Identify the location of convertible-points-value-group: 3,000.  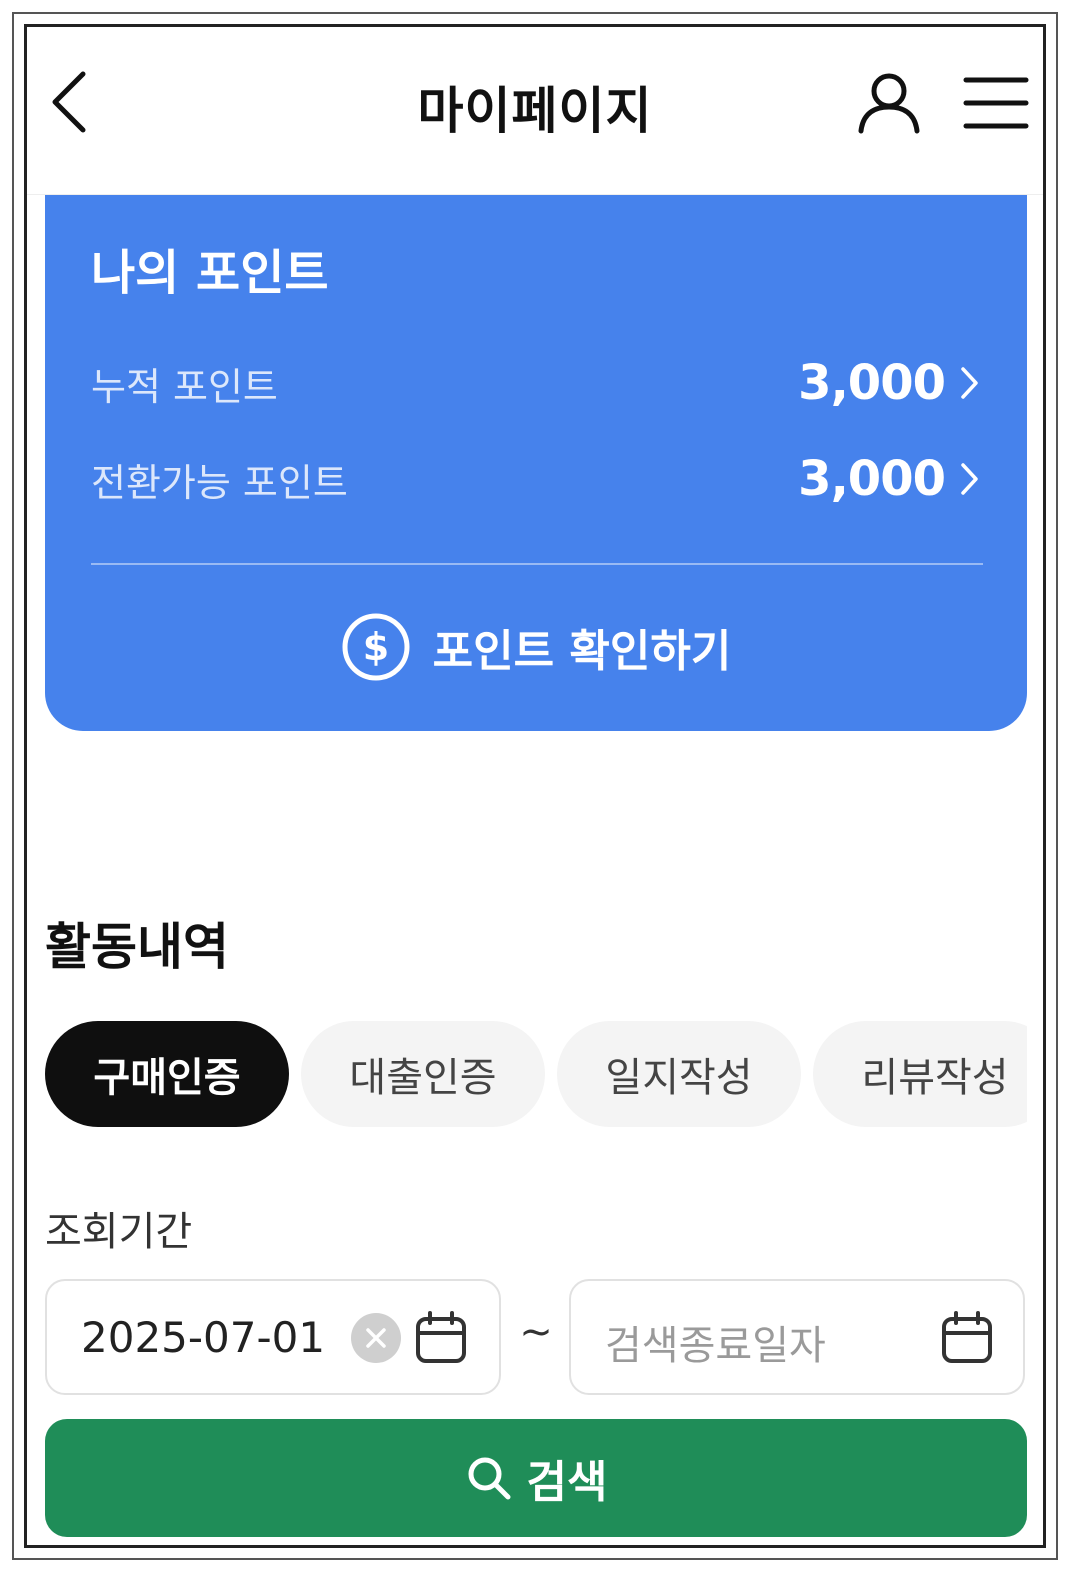
(888, 479).